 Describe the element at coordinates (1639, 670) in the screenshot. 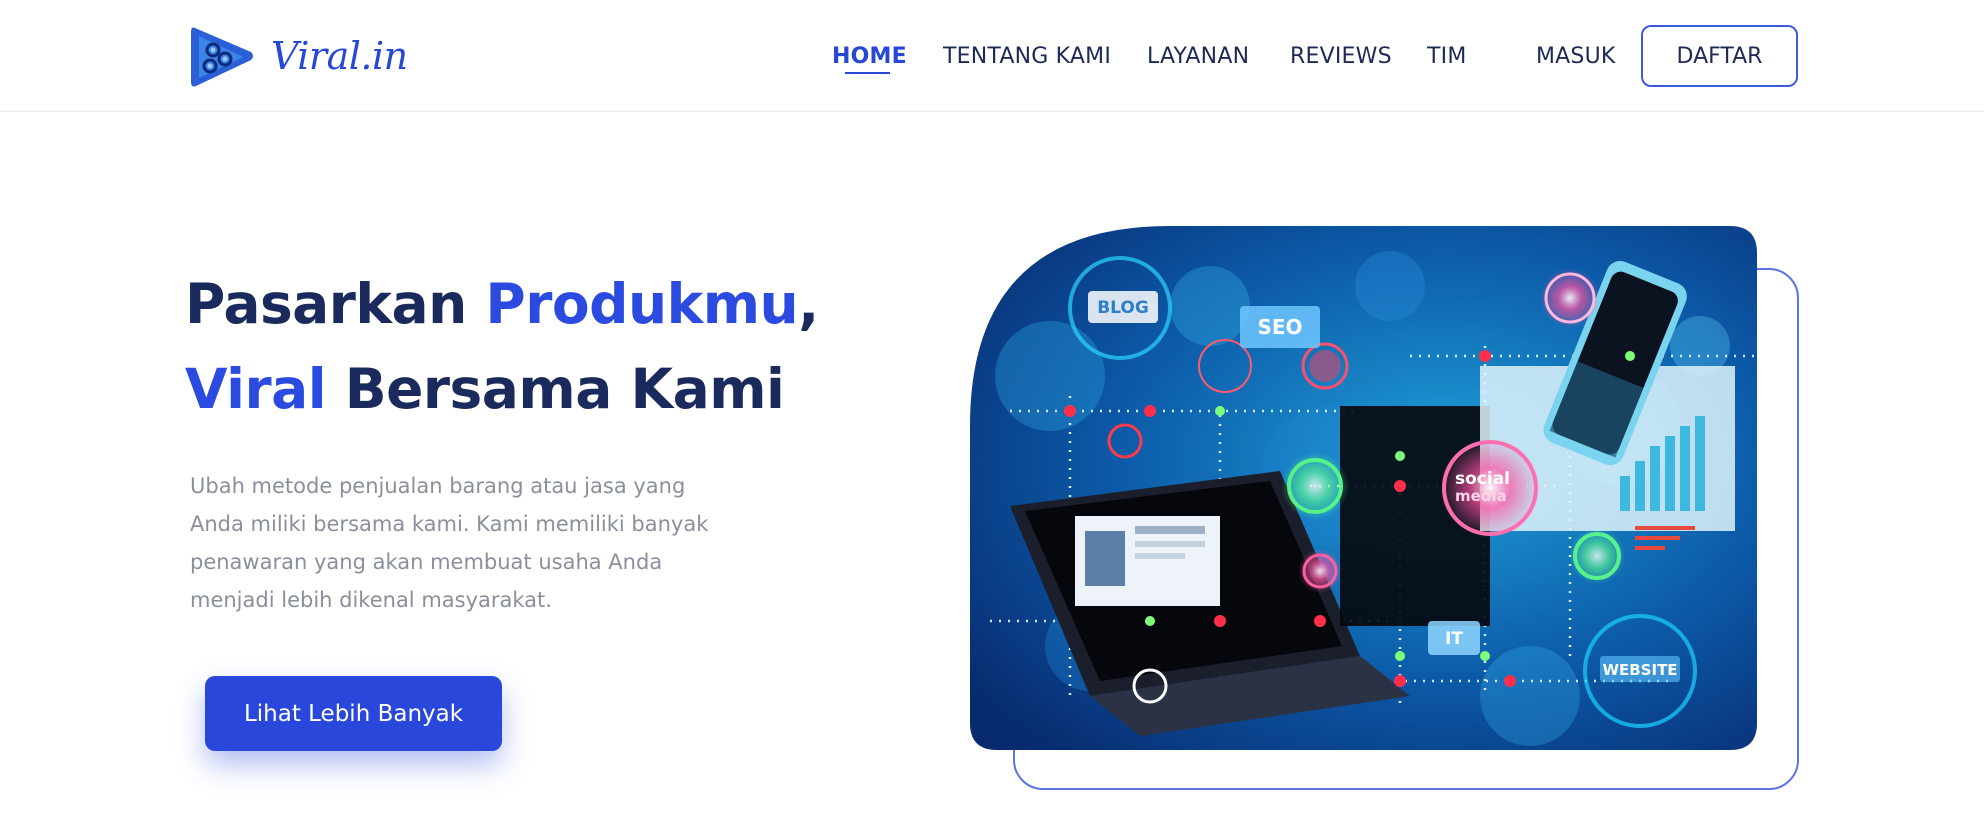

I see `website-label: WEBSITE` at that location.